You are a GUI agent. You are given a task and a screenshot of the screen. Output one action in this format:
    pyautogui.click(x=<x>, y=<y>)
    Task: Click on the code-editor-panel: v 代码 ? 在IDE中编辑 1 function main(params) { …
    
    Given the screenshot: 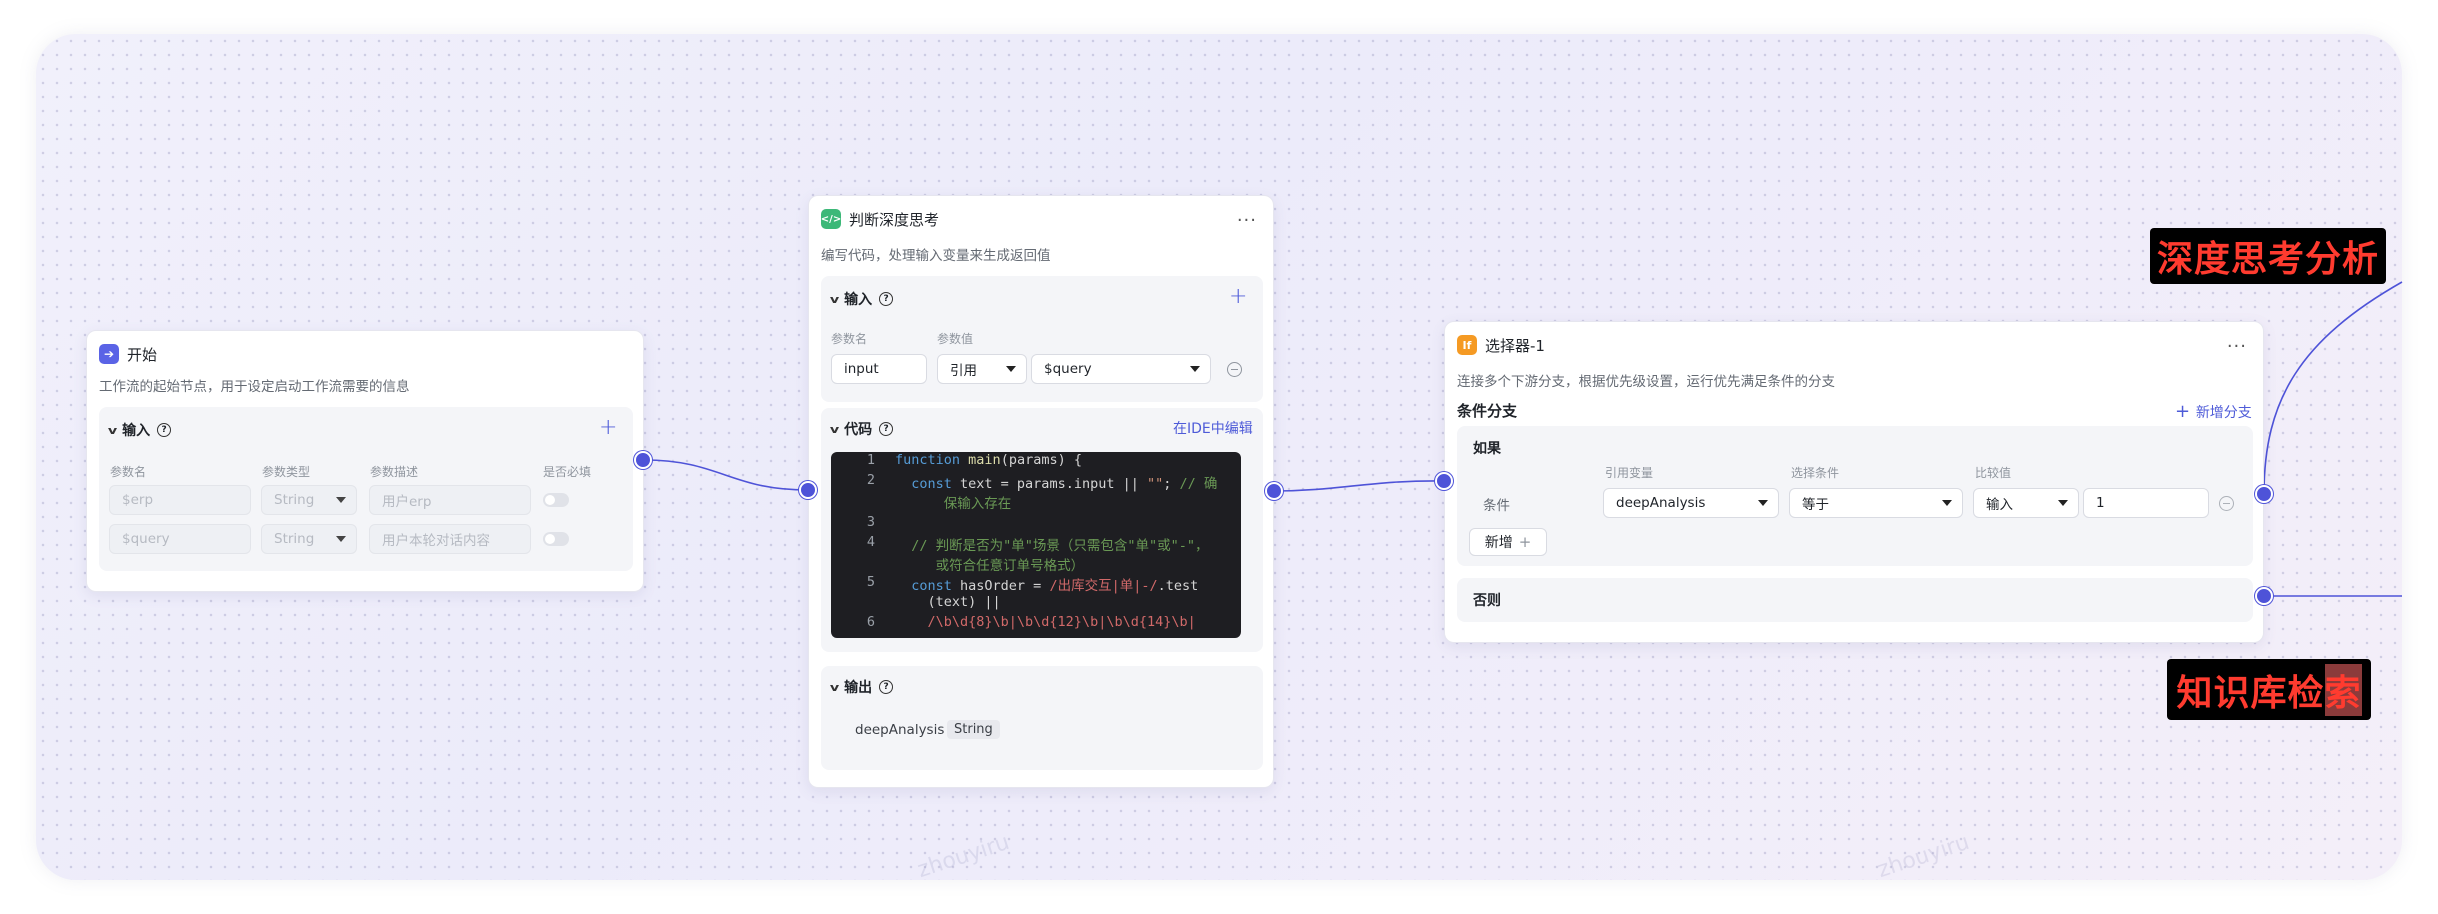 What is the action you would take?
    pyautogui.click(x=1042, y=530)
    